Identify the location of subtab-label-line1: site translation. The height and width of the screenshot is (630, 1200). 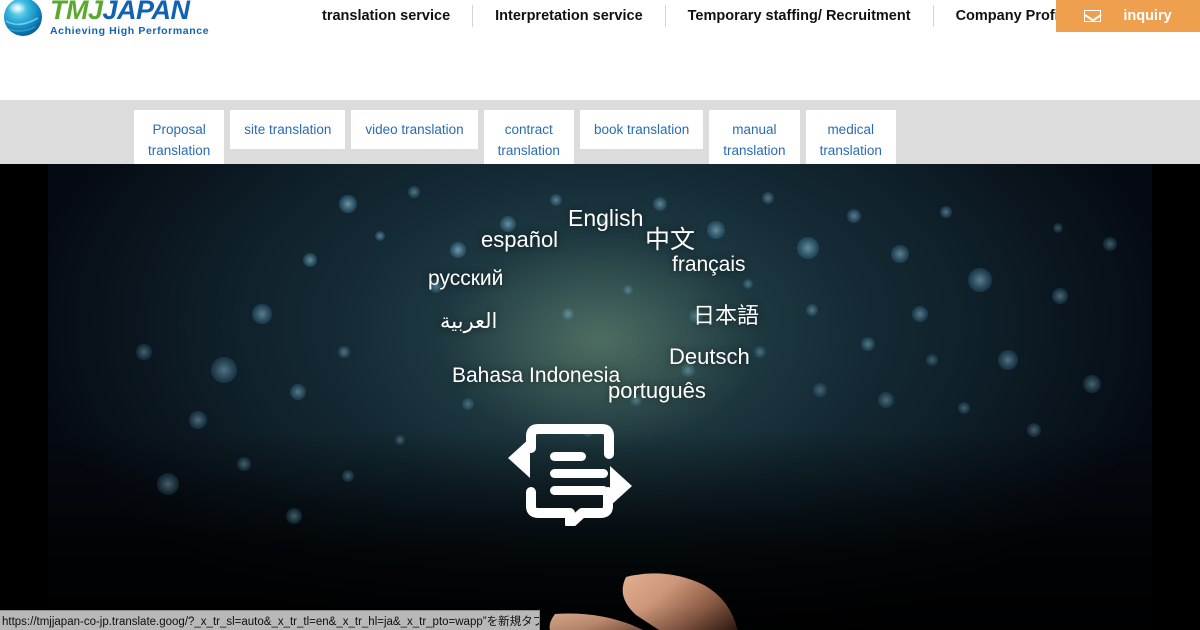
(288, 129).